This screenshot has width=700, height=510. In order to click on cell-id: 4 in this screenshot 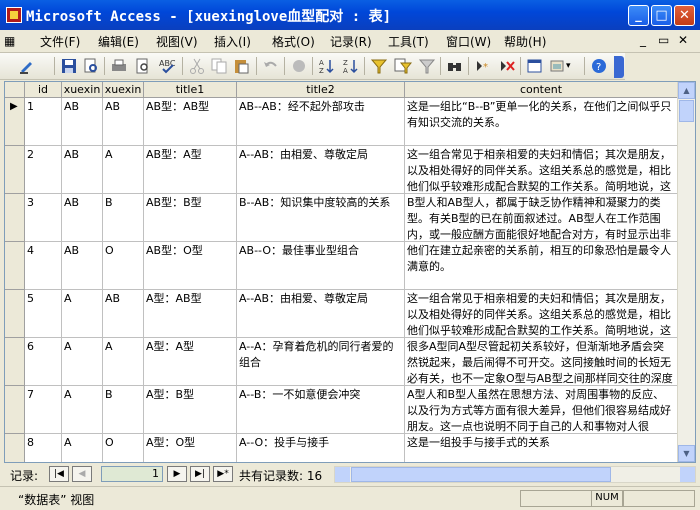, I will do `click(43, 266)`.